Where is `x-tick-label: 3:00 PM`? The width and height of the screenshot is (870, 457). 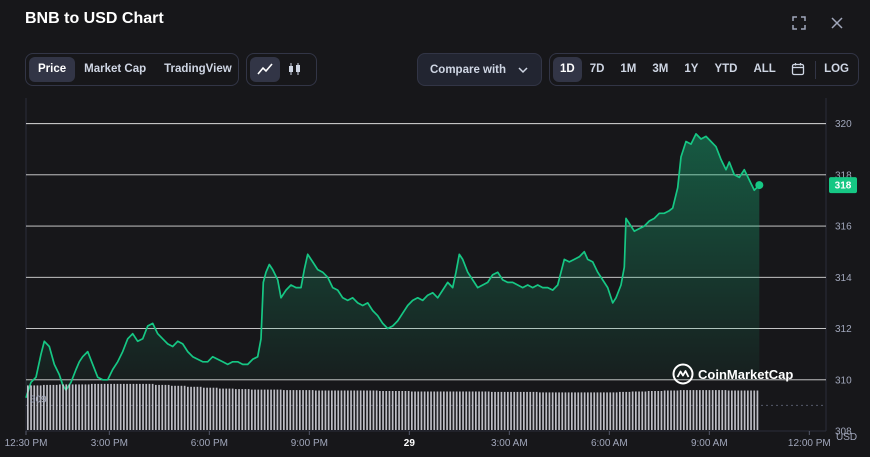
x-tick-label: 3:00 PM is located at coordinates (109, 443).